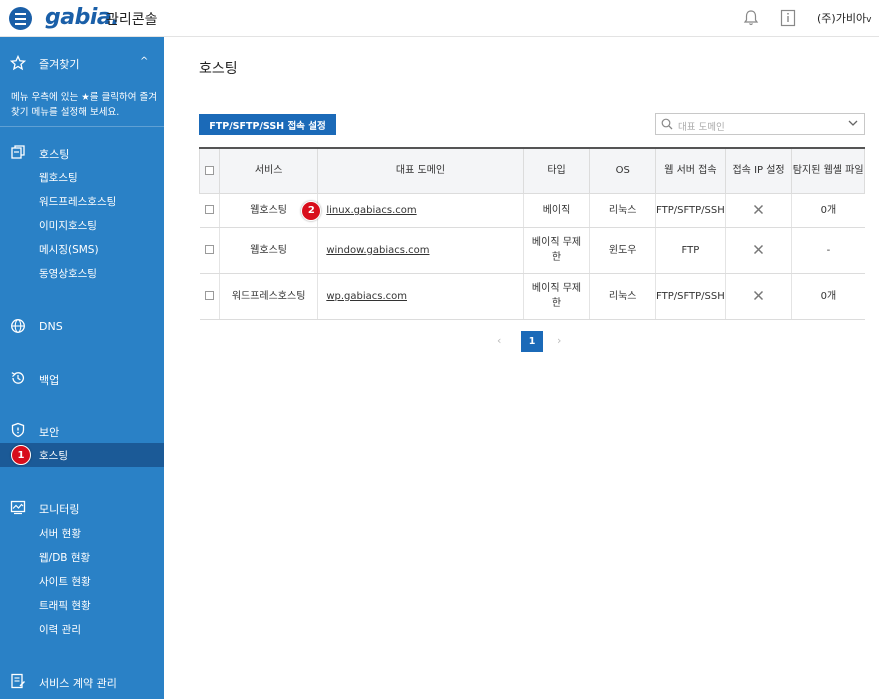  Describe the element at coordinates (268, 170) in the screenshot. I see `header-service: 서비스` at that location.